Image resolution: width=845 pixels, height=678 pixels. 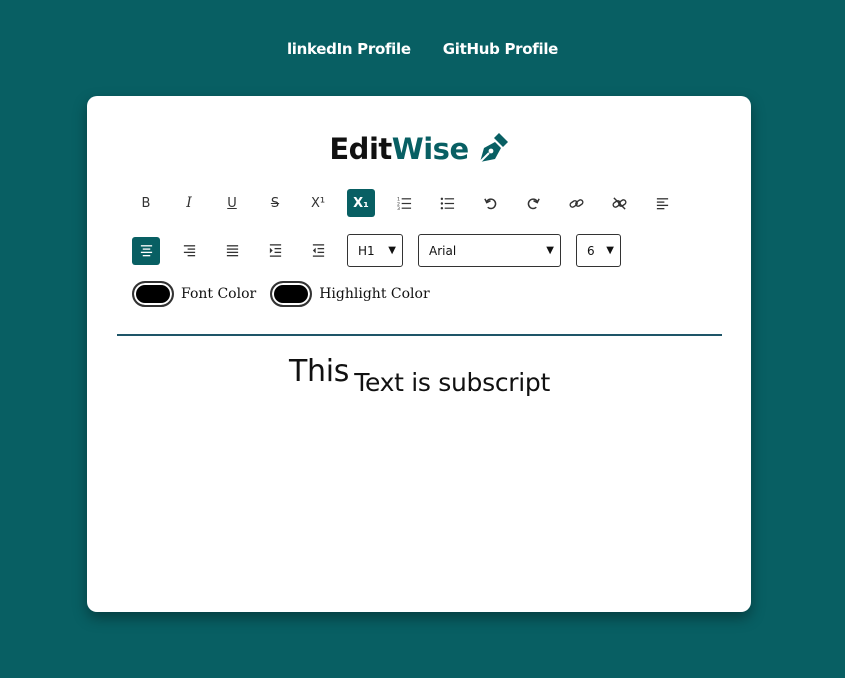 I want to click on align-justify-button, so click(x=232, y=251).